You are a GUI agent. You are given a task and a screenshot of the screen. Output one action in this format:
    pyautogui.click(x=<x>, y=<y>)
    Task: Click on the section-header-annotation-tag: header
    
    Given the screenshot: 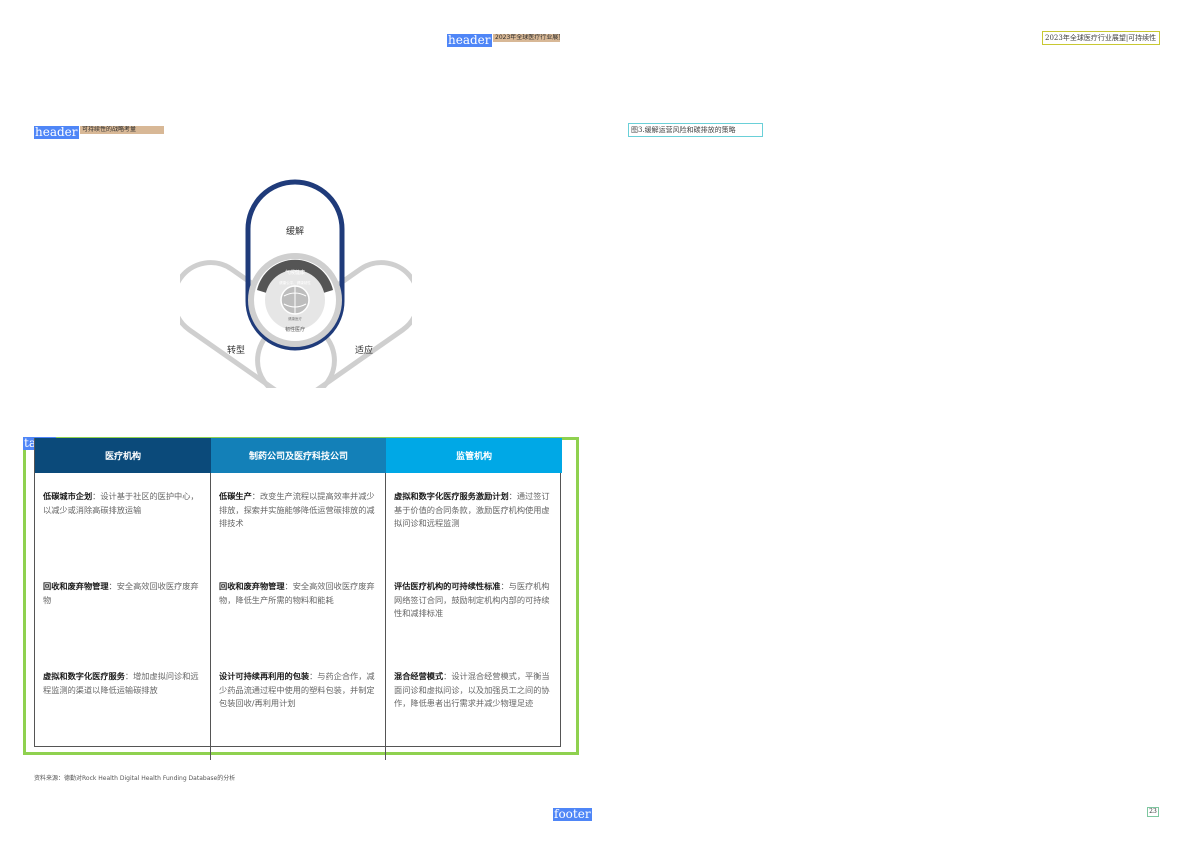 What is the action you would take?
    pyautogui.click(x=56, y=132)
    